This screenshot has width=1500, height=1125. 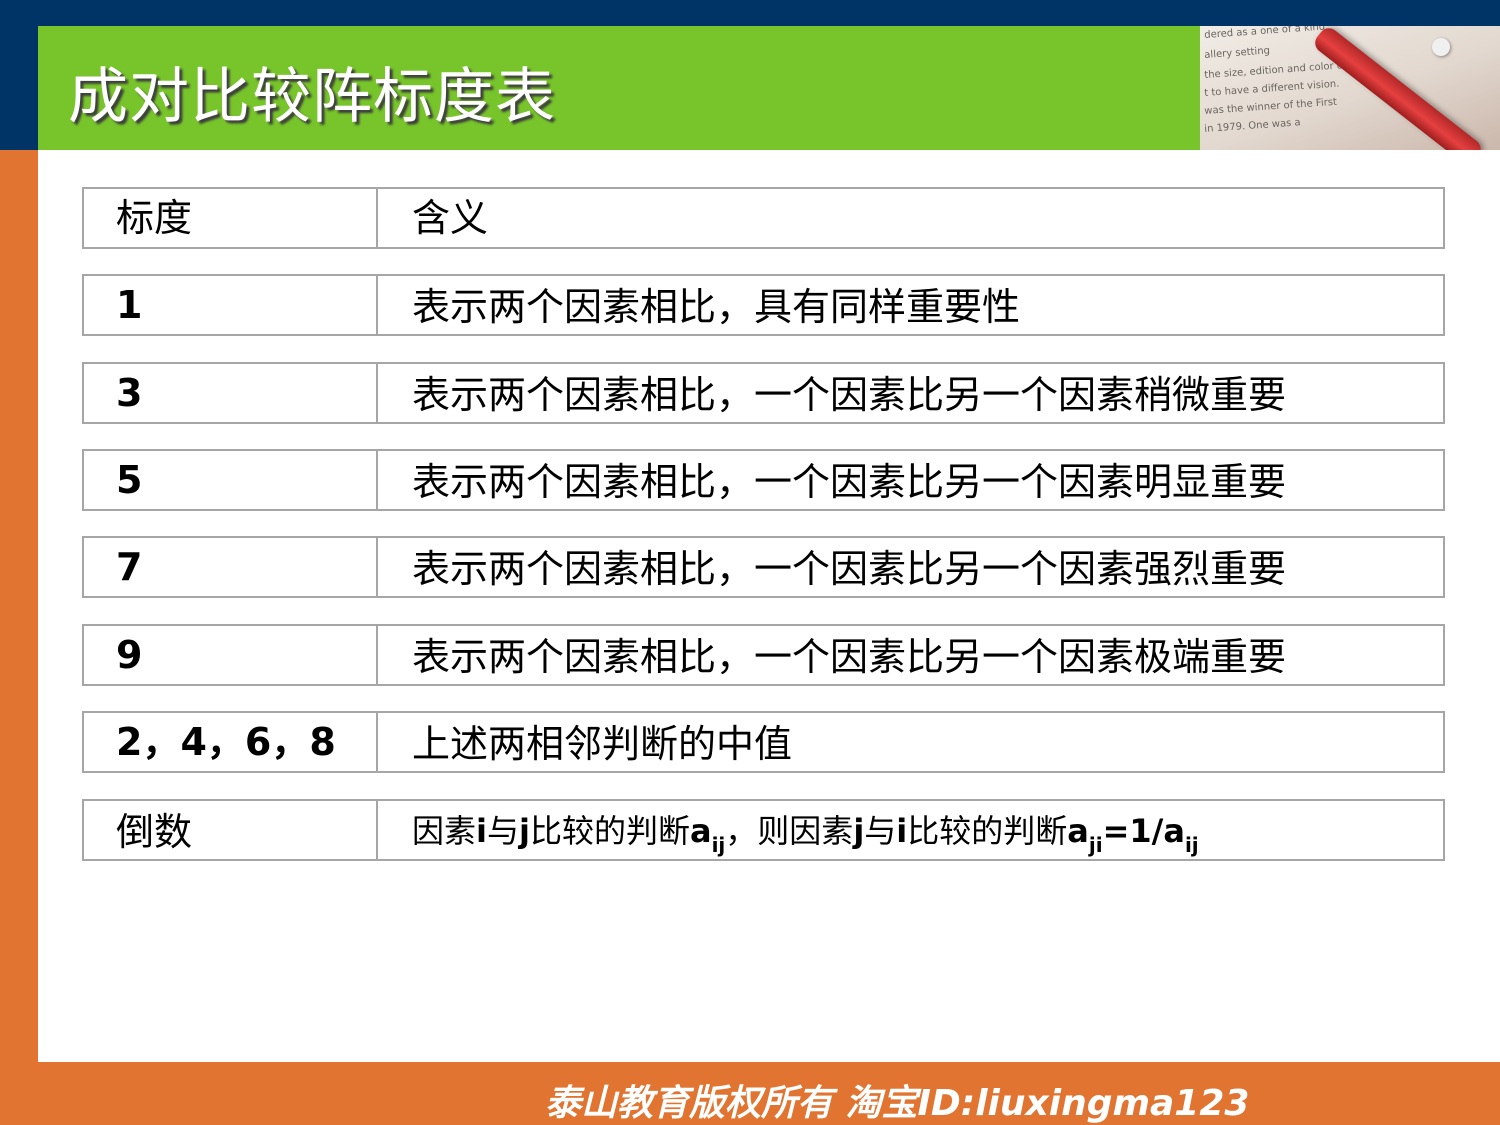 I want to click on table-row-reciprocal: 倒数 因素i与j比较的判断aij，则因素j与i比较的判断aji=1/aij, so click(x=763, y=830).